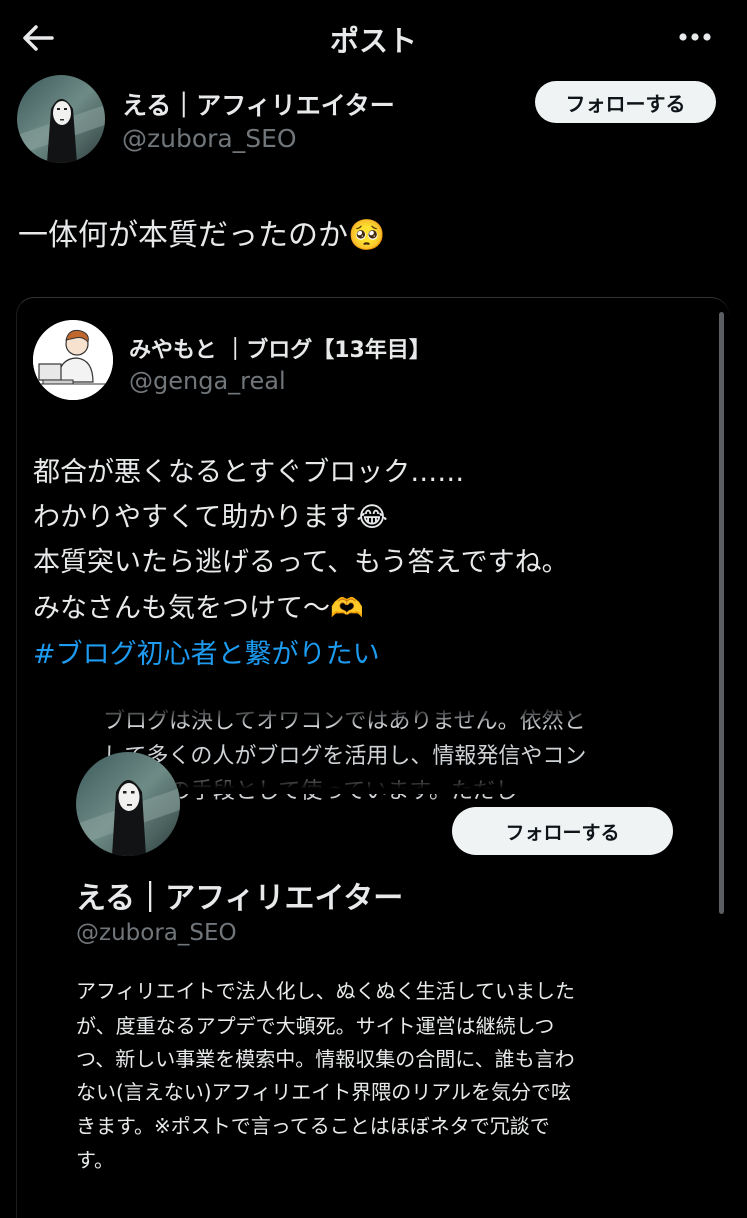  I want to click on top-bar: ポスト, so click(373, 38).